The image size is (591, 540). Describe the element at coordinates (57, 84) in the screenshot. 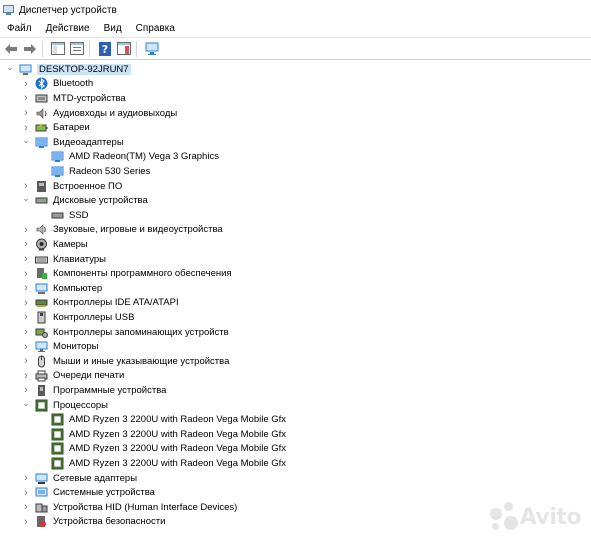

I see `tree-category-node: › Bluetooth` at that location.